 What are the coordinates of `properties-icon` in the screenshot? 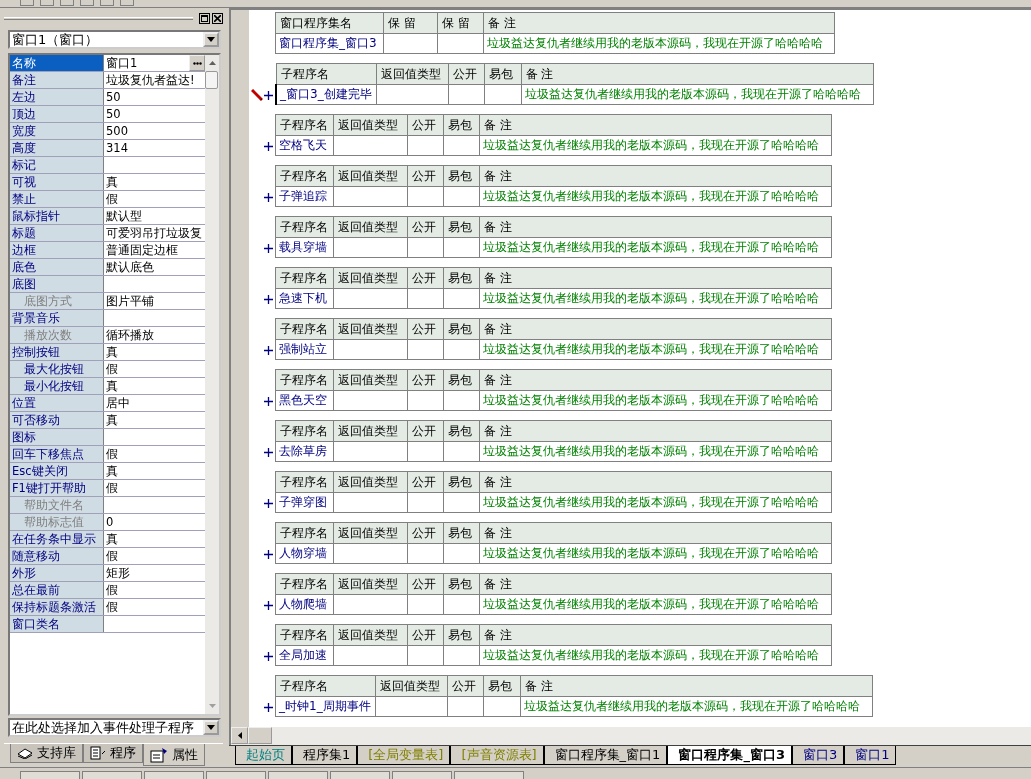 It's located at (159, 754).